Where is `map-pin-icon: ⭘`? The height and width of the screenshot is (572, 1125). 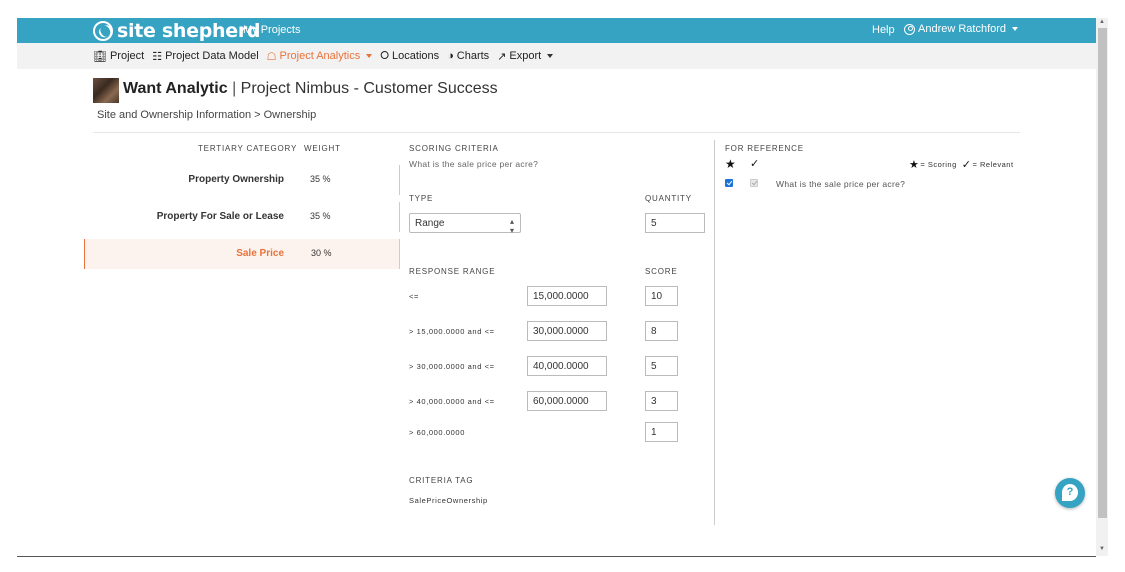
map-pin-icon: ⭘ is located at coordinates (385, 55).